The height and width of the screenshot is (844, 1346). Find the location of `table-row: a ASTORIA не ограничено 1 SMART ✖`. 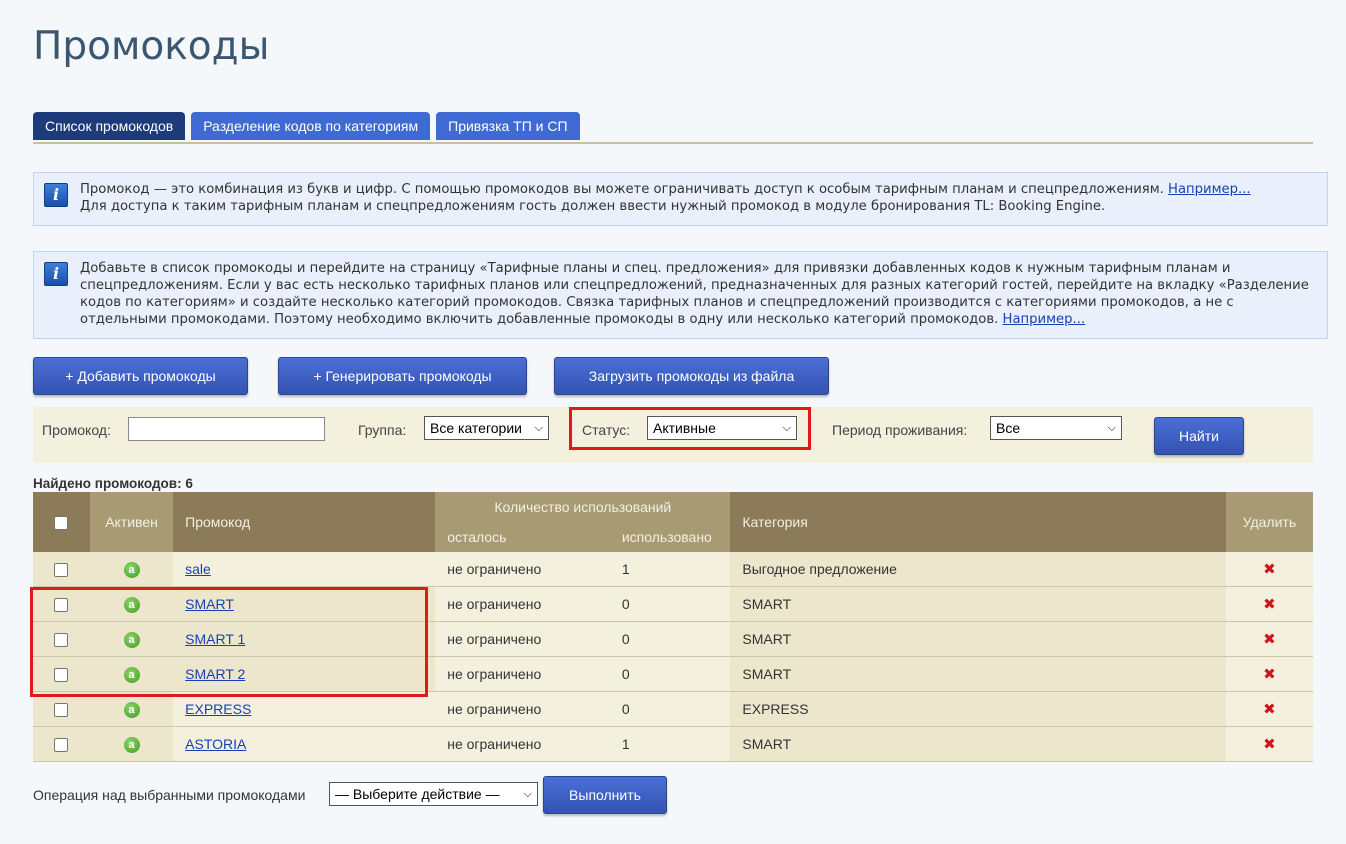

table-row: a ASTORIA не ограничено 1 SMART ✖ is located at coordinates (673, 744).